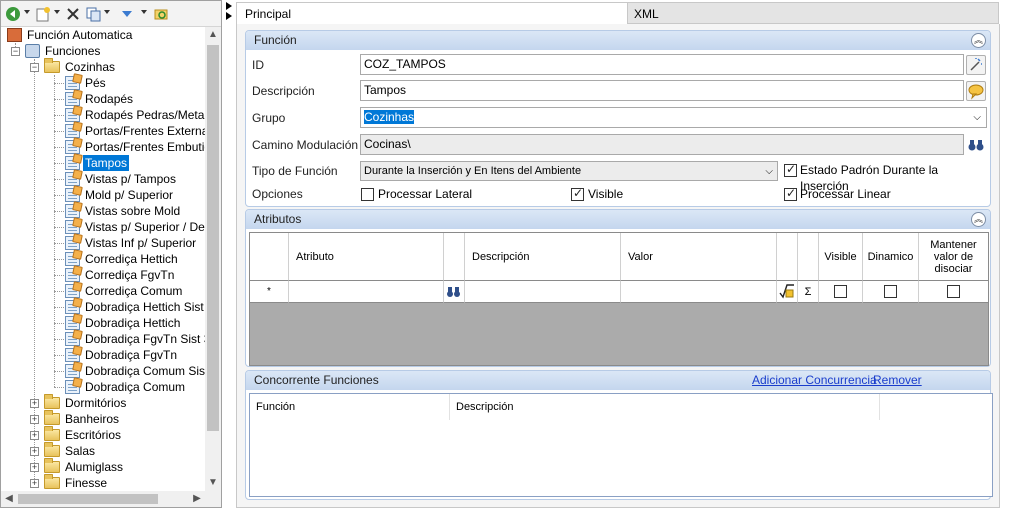 This screenshot has width=1020, height=530. I want to click on scroll-down-icon: ▼, so click(213, 483).